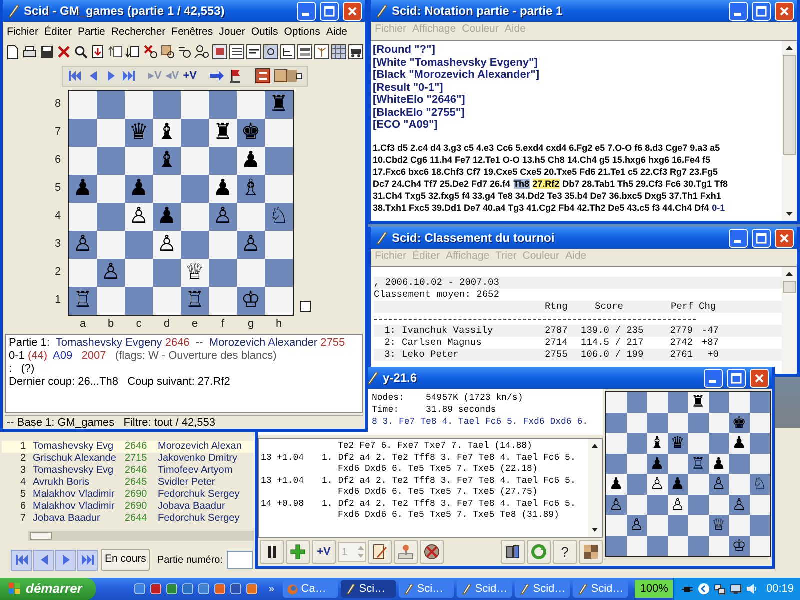  Describe the element at coordinates (125, 560) in the screenshot. I see `current-game-button: En cours` at that location.